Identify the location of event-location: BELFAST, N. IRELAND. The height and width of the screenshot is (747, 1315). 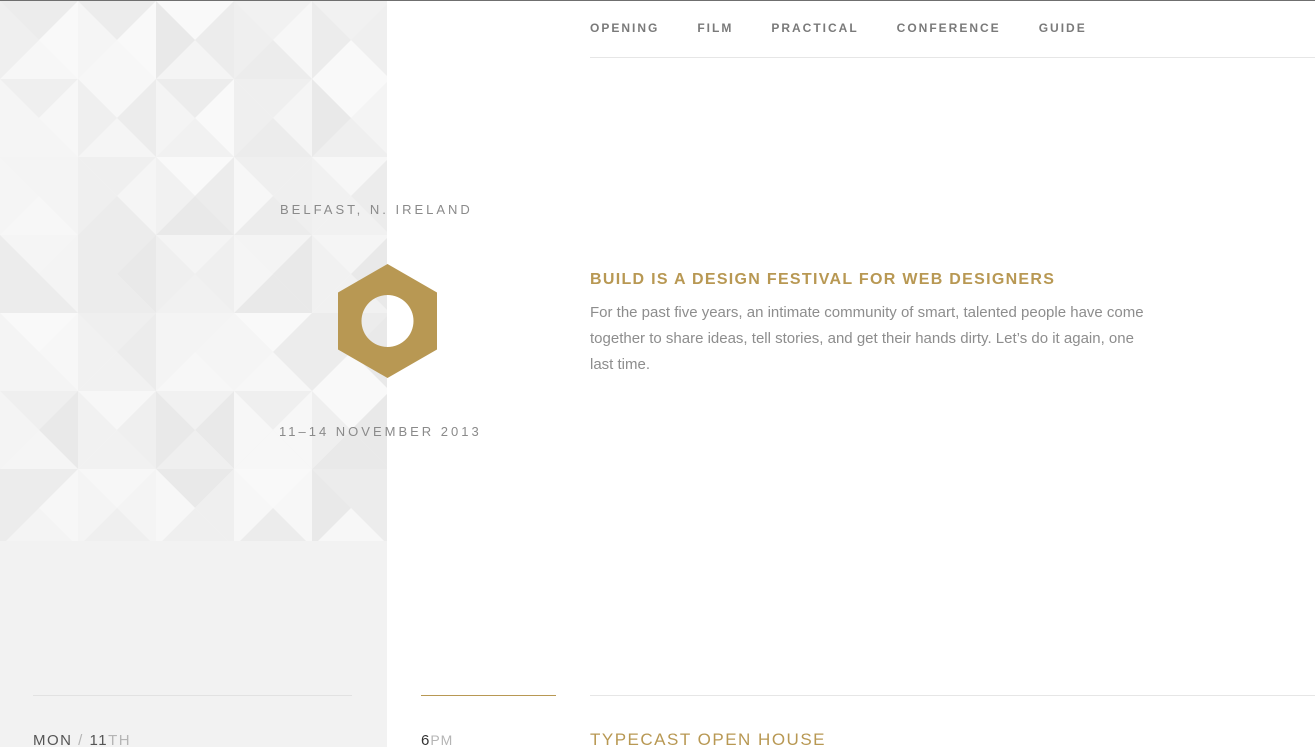
(376, 209).